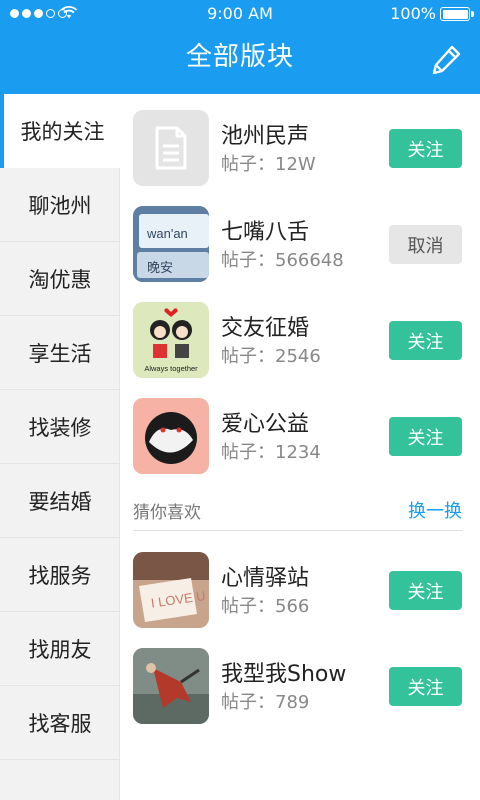 The width and height of the screenshot is (480, 800). I want to click on post-count: 帖子：12W, so click(268, 164).